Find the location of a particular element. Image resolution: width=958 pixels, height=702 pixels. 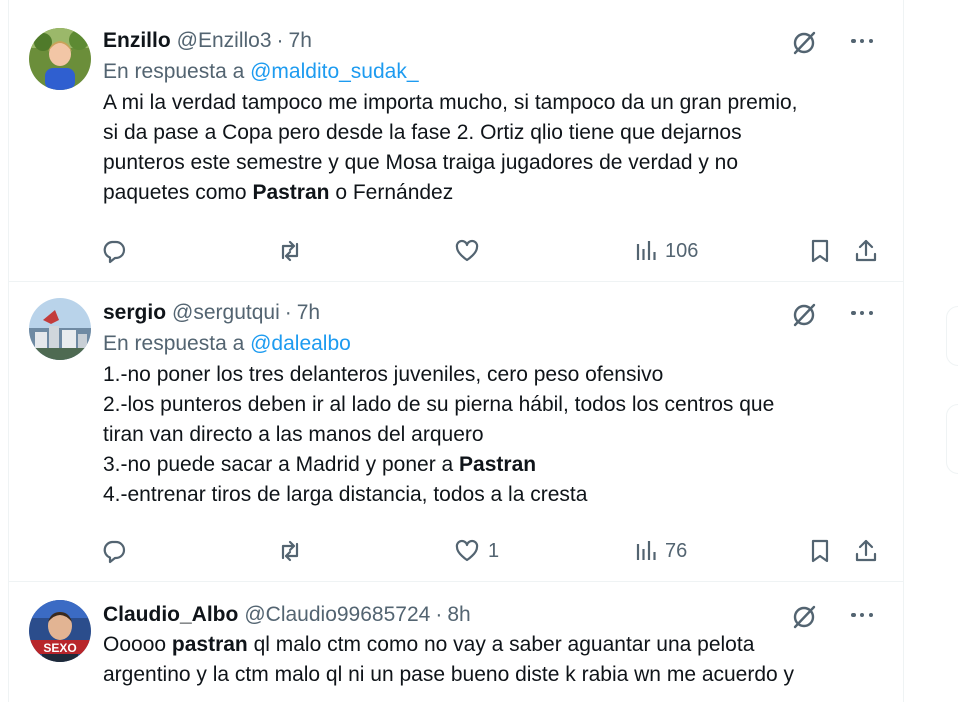

views-button: 76 is located at coordinates (660, 551).